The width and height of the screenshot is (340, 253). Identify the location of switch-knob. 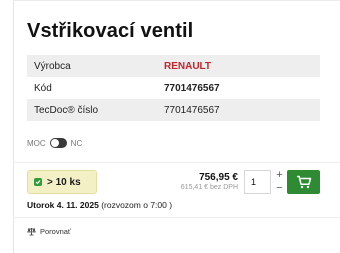
(54, 143).